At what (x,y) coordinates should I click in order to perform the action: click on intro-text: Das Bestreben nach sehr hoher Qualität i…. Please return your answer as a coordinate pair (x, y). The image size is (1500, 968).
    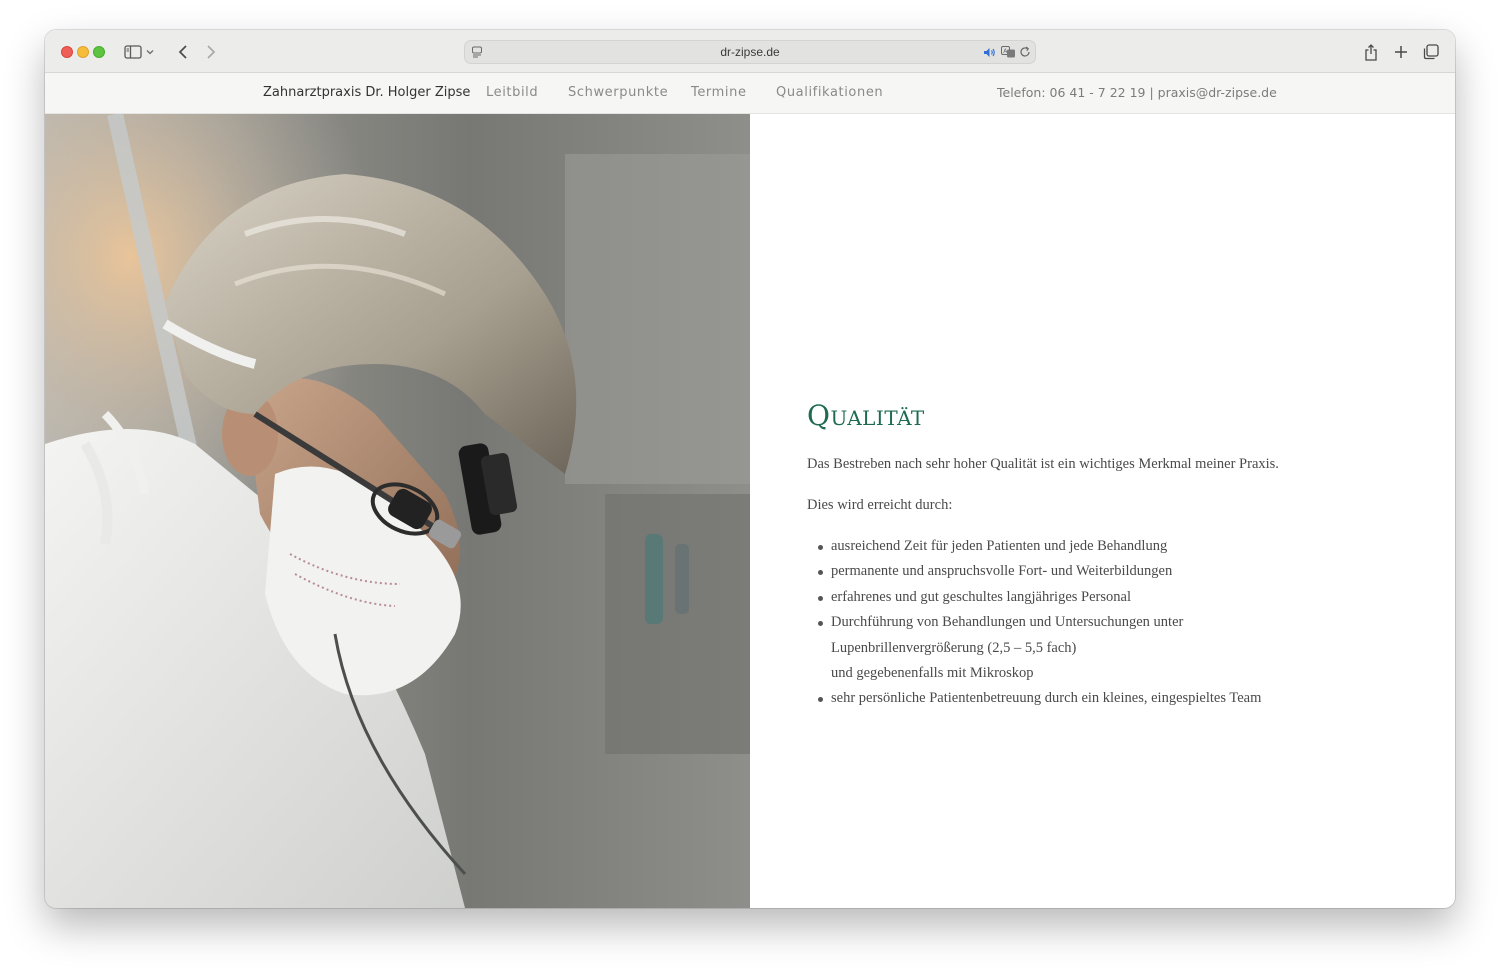
    Looking at the image, I should click on (1043, 464).